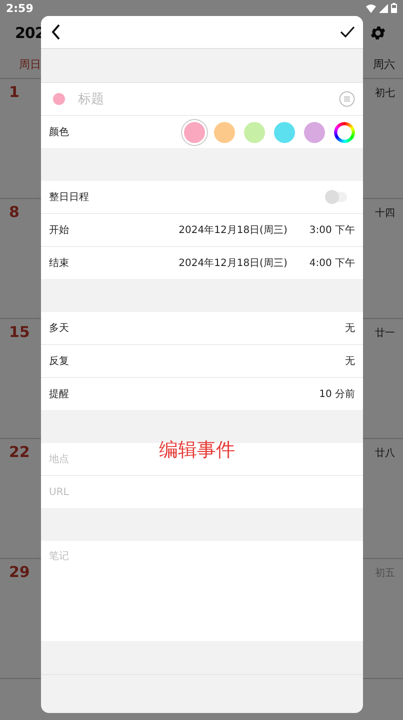  What do you see at coordinates (14, 140) in the screenshot?
I see `day-number: 1` at bounding box center [14, 140].